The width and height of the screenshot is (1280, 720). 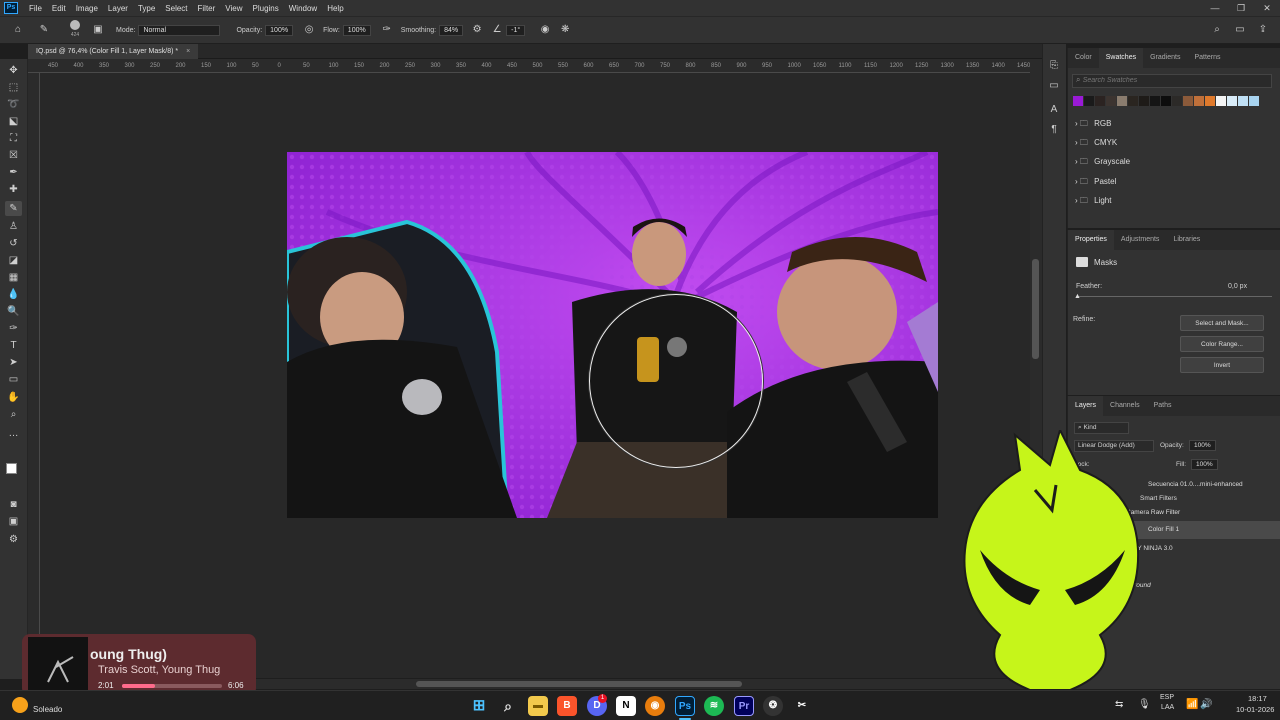 What do you see at coordinates (1054, 86) in the screenshot?
I see `comments-panel-icon: ▭` at bounding box center [1054, 86].